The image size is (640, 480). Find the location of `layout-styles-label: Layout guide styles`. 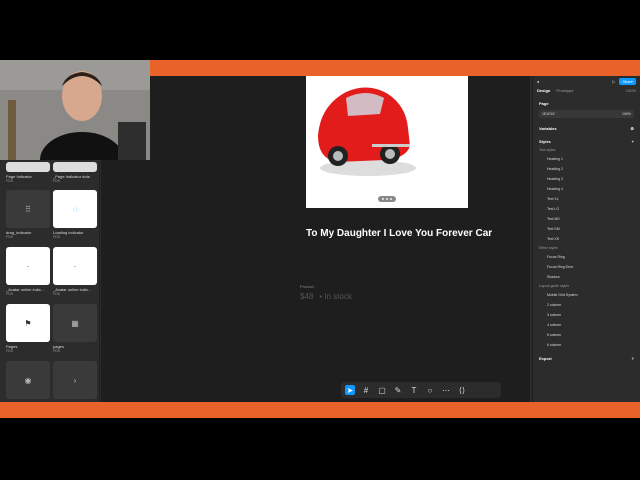

layout-styles-label: Layout guide styles is located at coordinates (554, 286).